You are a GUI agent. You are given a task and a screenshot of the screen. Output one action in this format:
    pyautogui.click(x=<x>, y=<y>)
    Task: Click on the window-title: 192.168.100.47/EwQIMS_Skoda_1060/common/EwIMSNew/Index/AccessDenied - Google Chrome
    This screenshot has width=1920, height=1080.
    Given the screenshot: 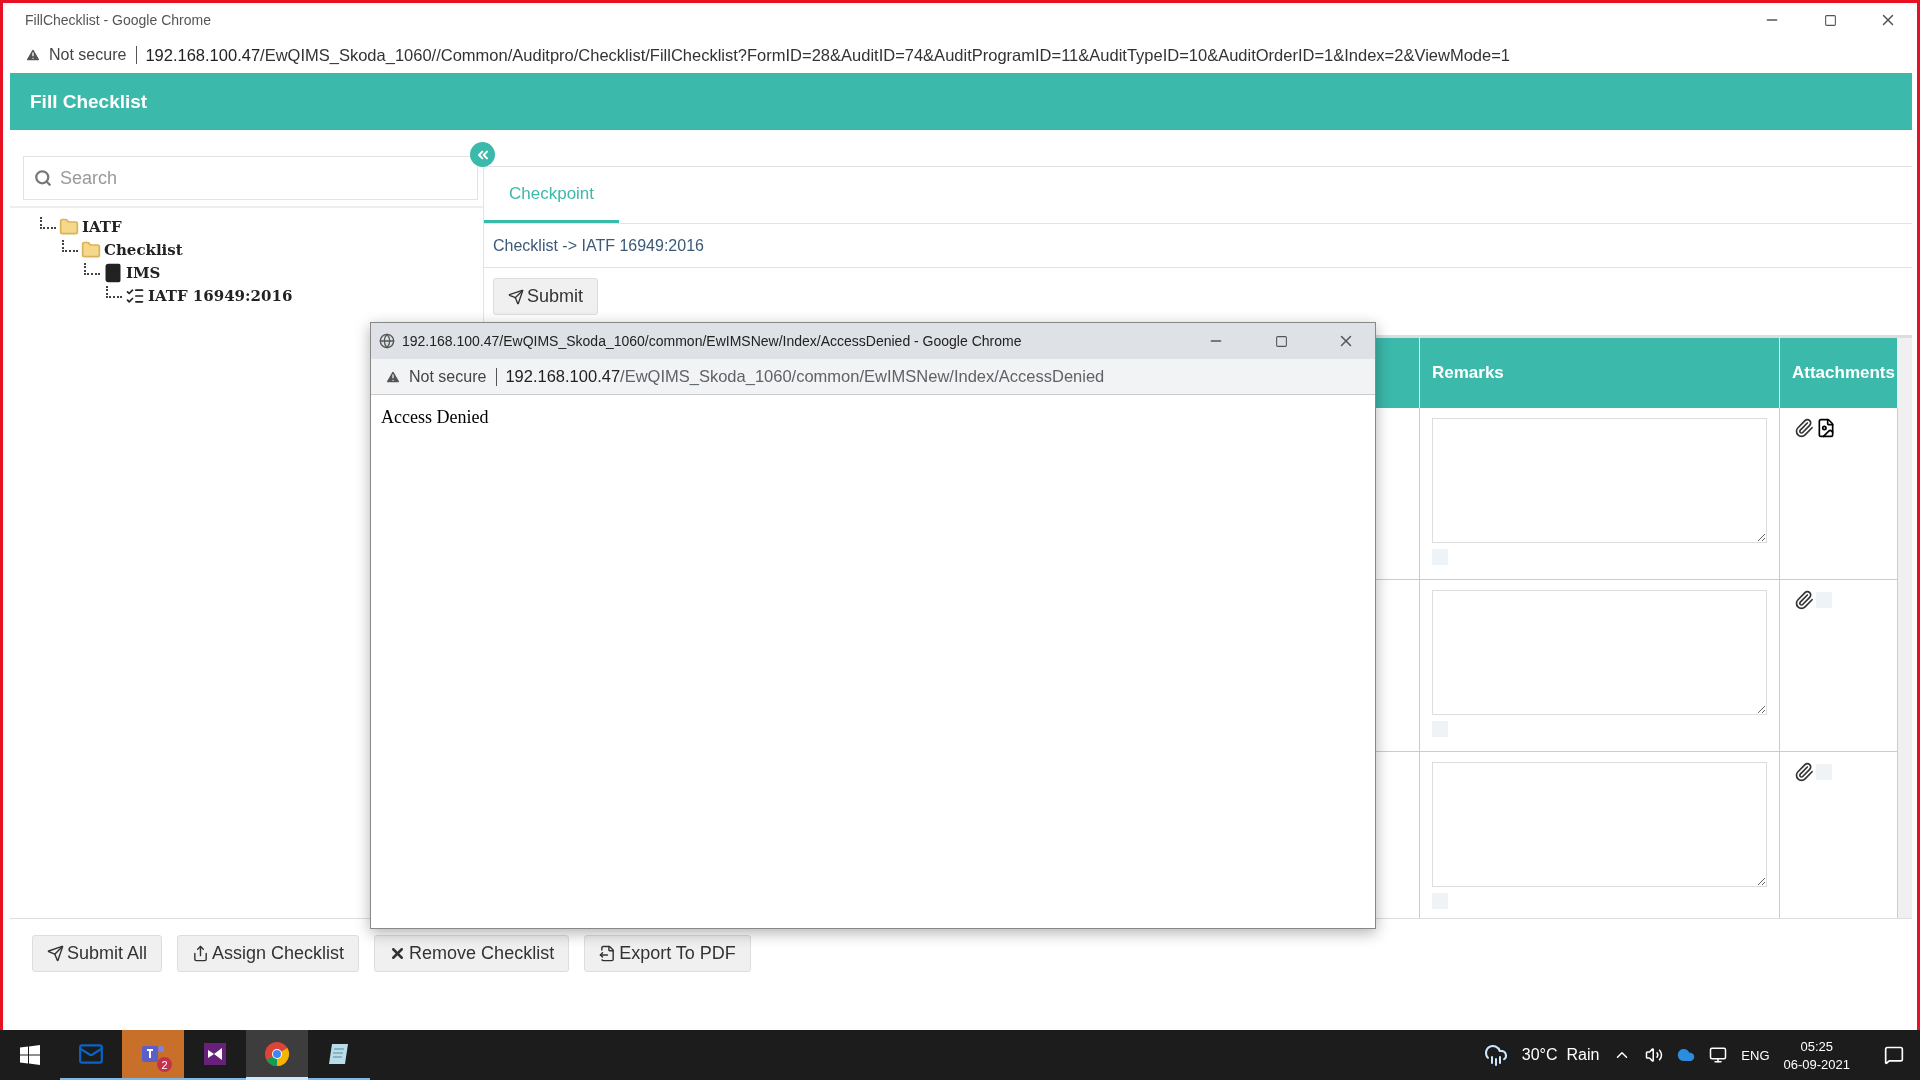 What is the action you would take?
    pyautogui.click(x=712, y=341)
    